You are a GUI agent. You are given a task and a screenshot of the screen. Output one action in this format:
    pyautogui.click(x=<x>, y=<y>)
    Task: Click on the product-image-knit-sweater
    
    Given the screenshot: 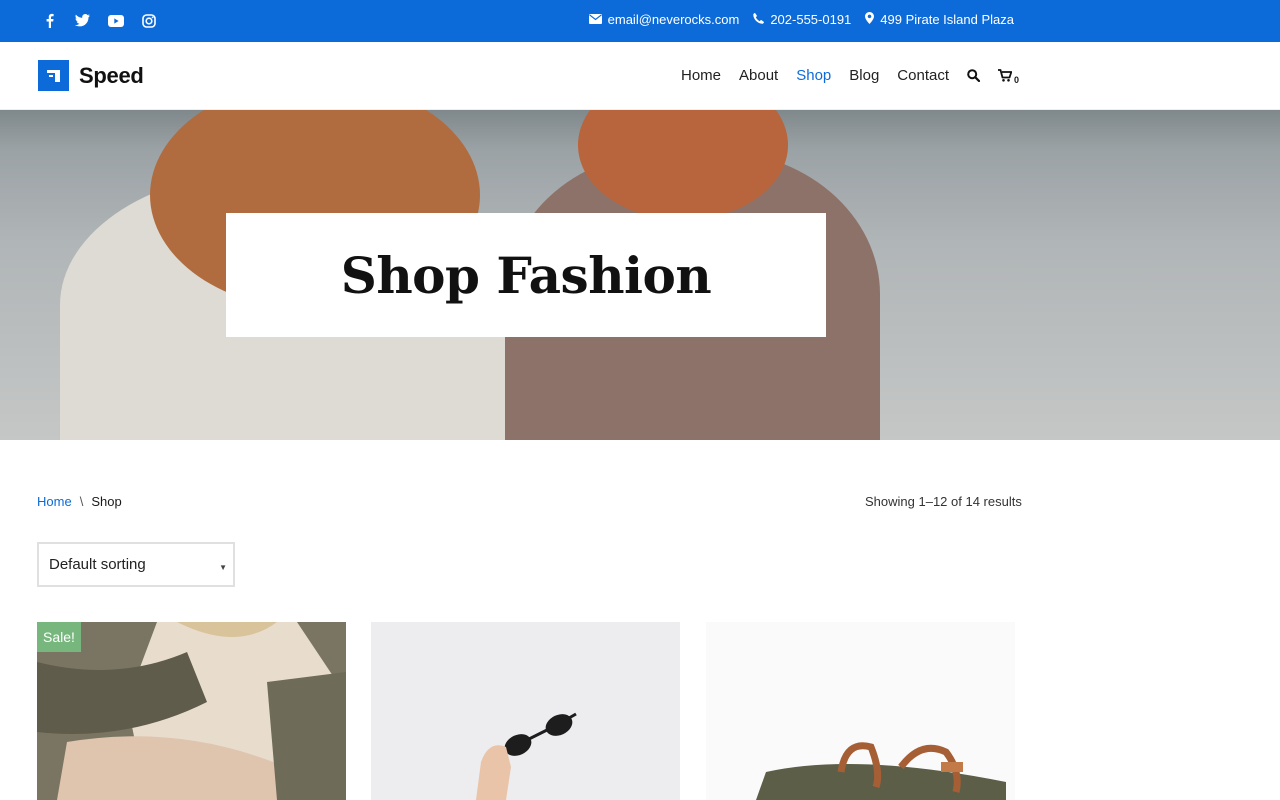 What is the action you would take?
    pyautogui.click(x=191, y=711)
    